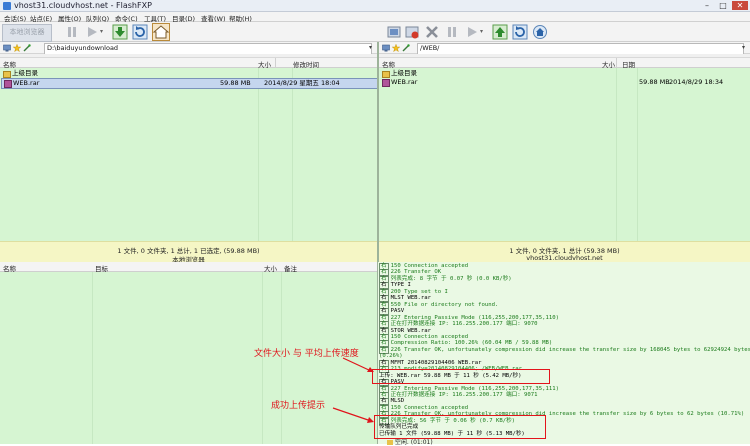  What do you see at coordinates (412, 32) in the screenshot?
I see `disconnect-icon` at bounding box center [412, 32].